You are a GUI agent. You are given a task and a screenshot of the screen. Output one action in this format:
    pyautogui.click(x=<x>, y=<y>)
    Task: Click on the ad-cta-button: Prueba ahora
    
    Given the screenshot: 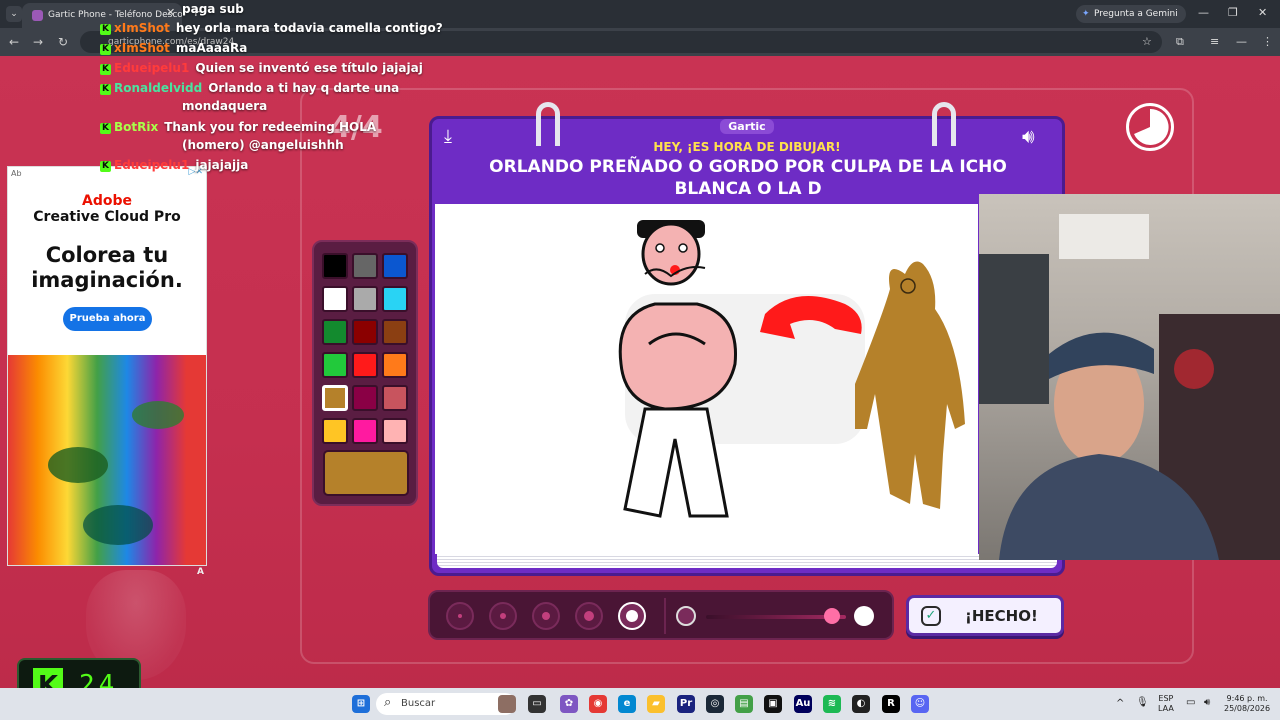 What is the action you would take?
    pyautogui.click(x=107, y=319)
    